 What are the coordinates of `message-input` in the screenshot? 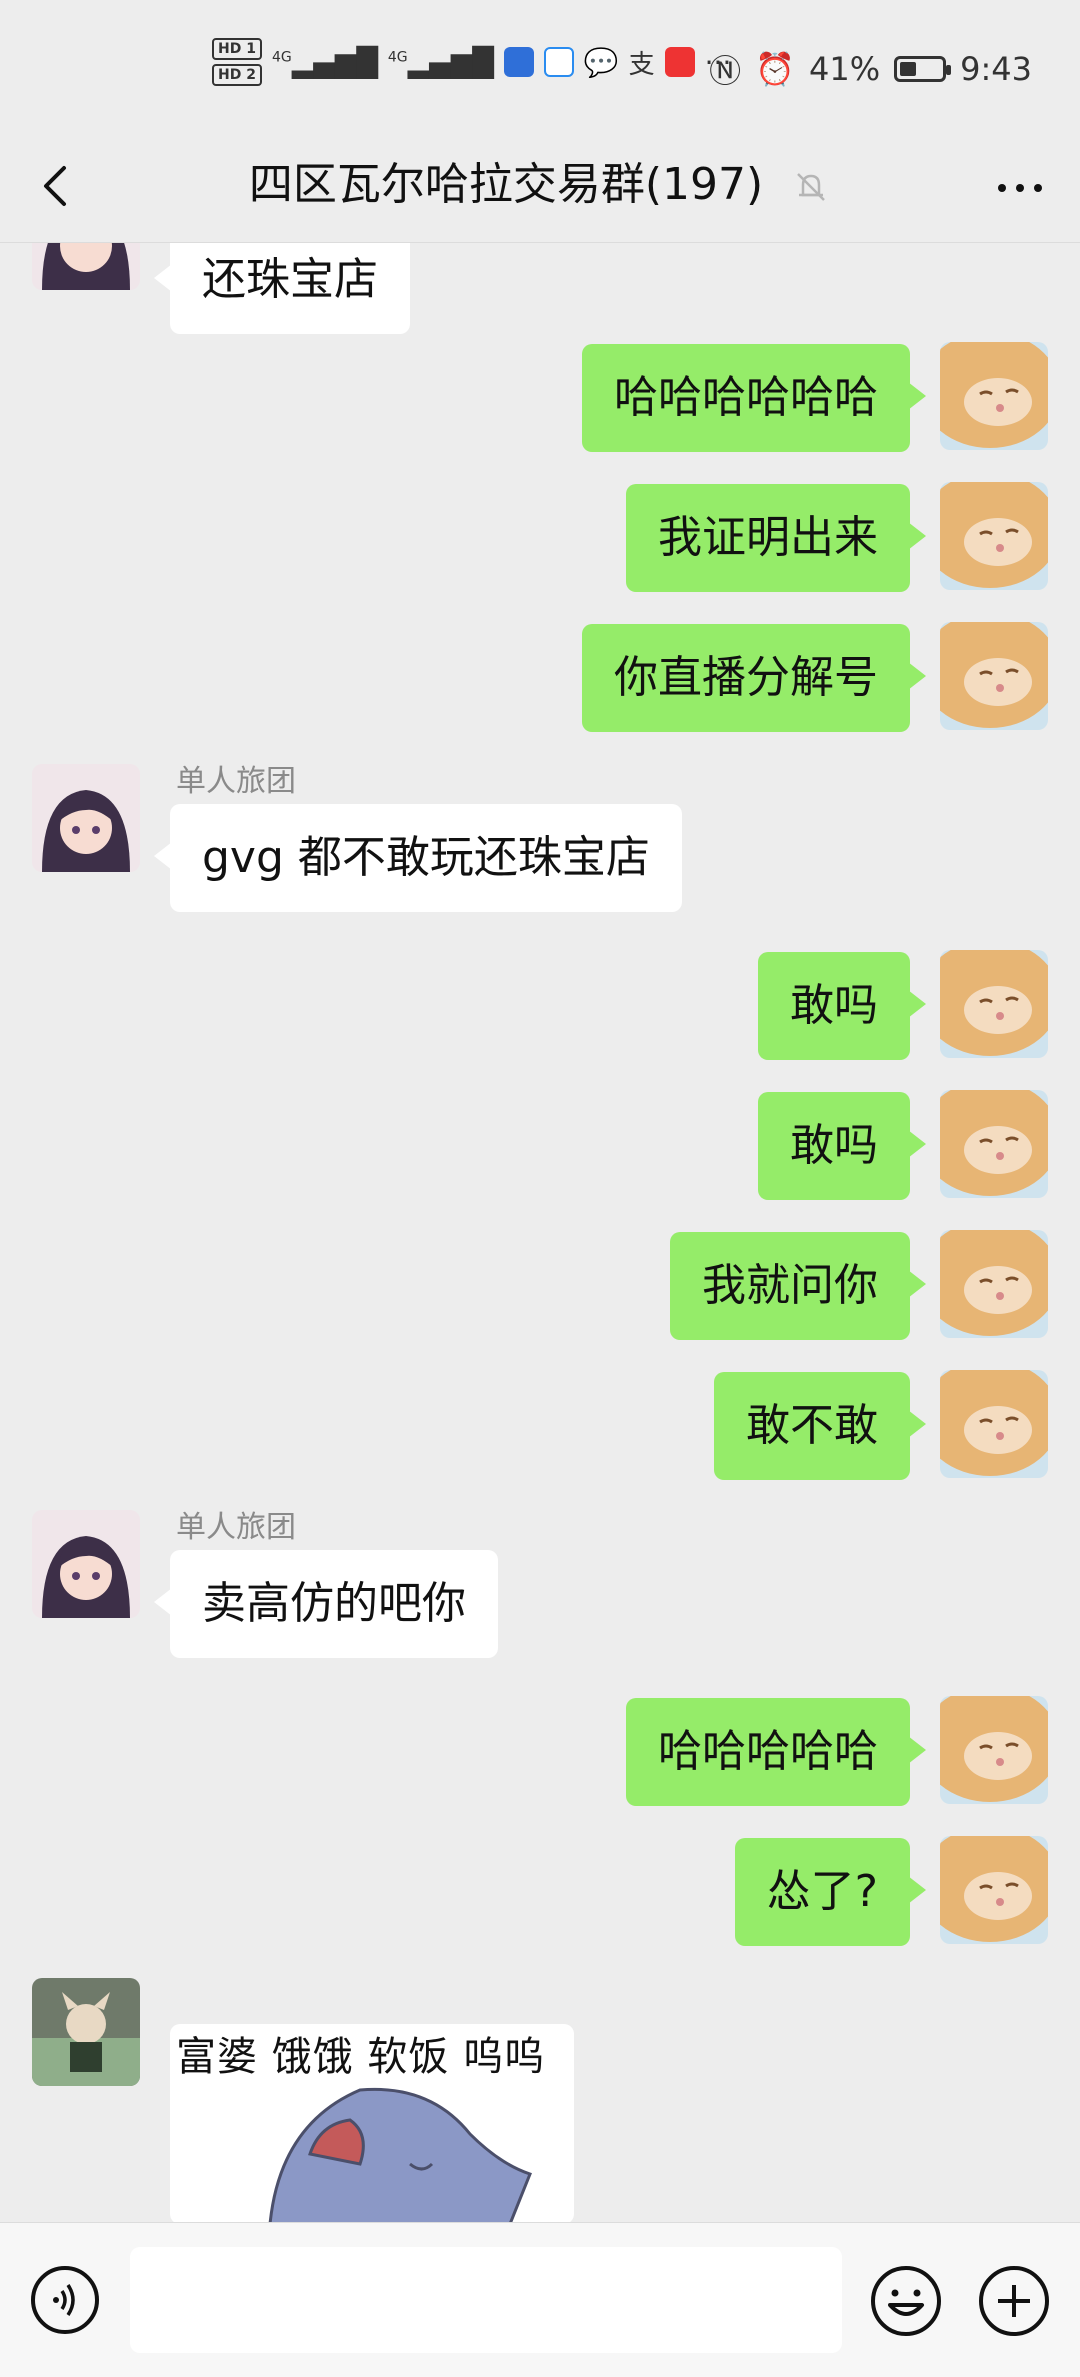 It's located at (486, 2300).